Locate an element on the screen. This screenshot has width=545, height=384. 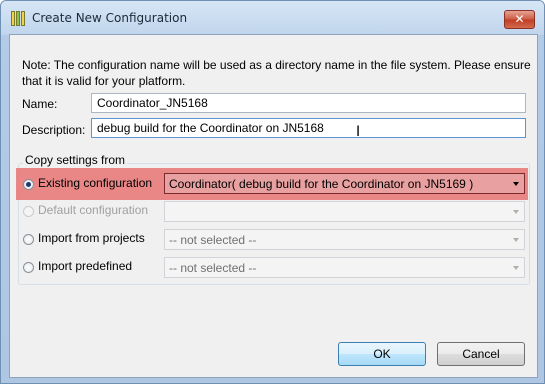
description-label: Description: is located at coordinates (54, 130).